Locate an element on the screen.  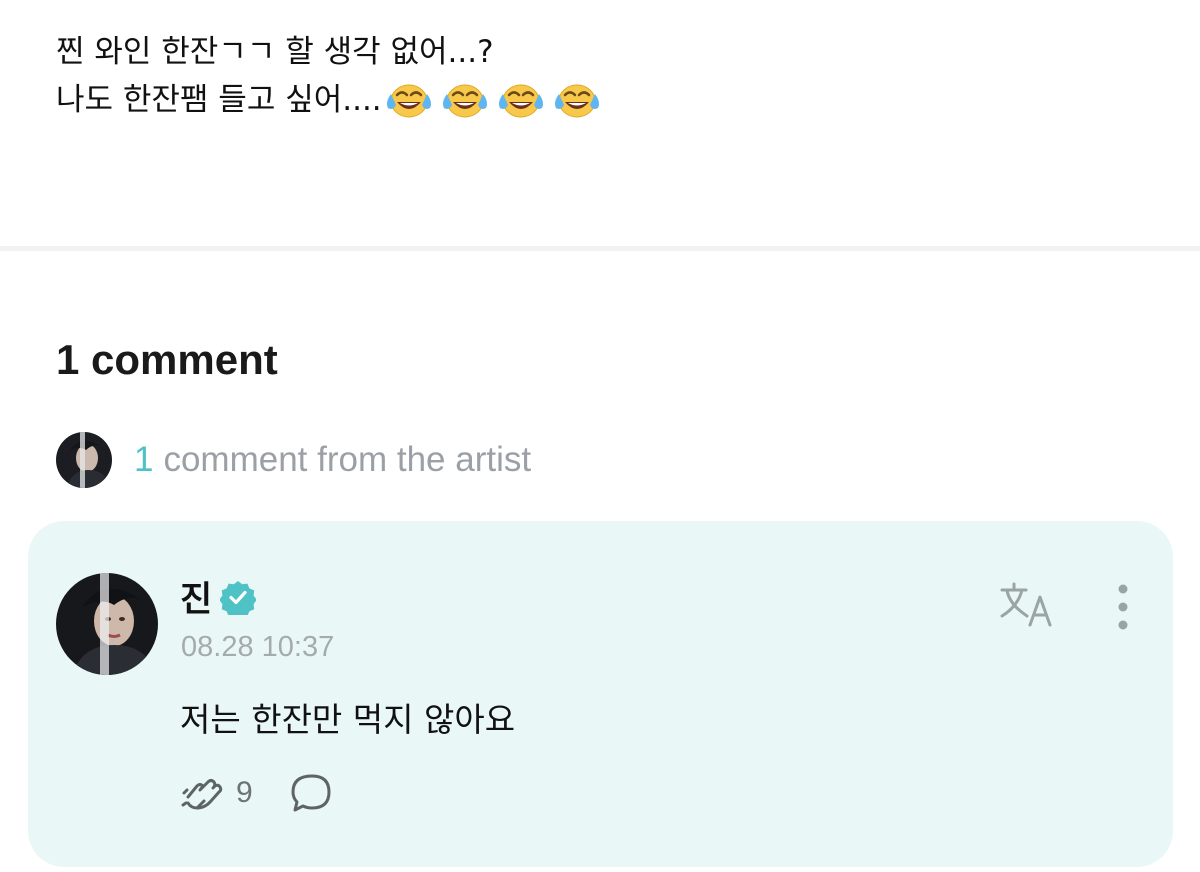
comment-author-row: 진 is located at coordinates (218, 596).